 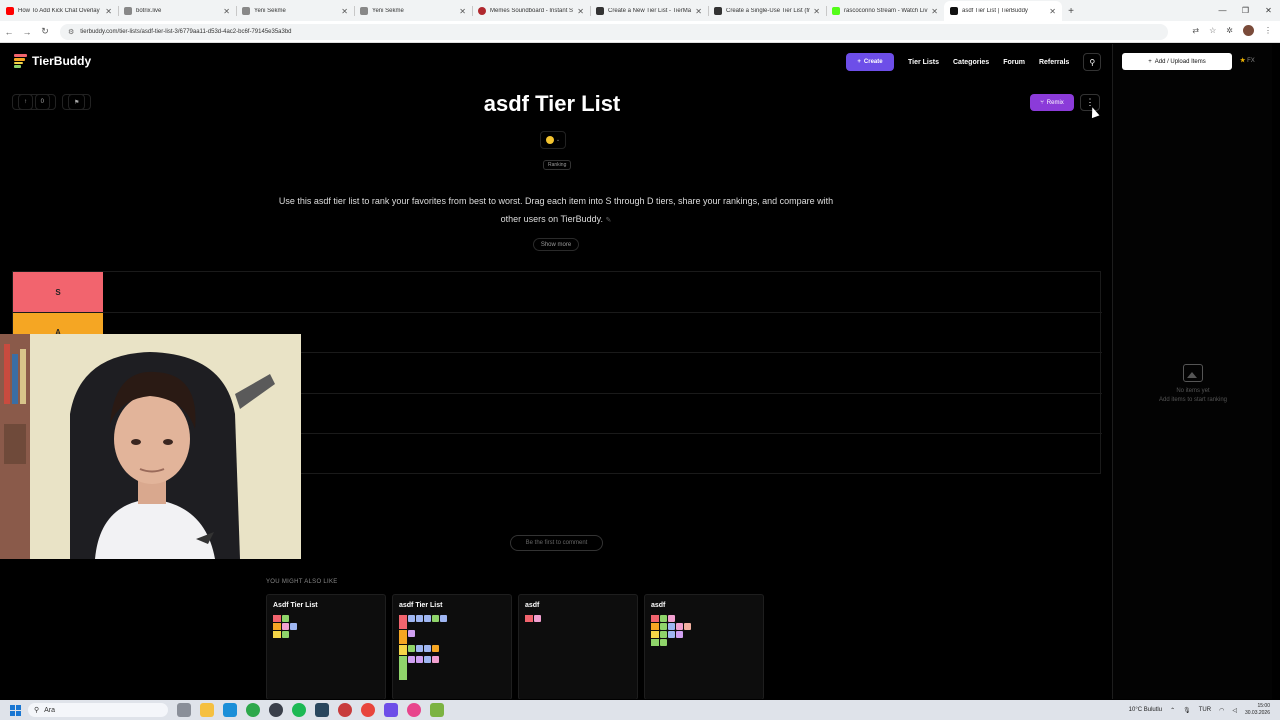 I want to click on close-window-icon: ✕, so click(x=1268, y=10).